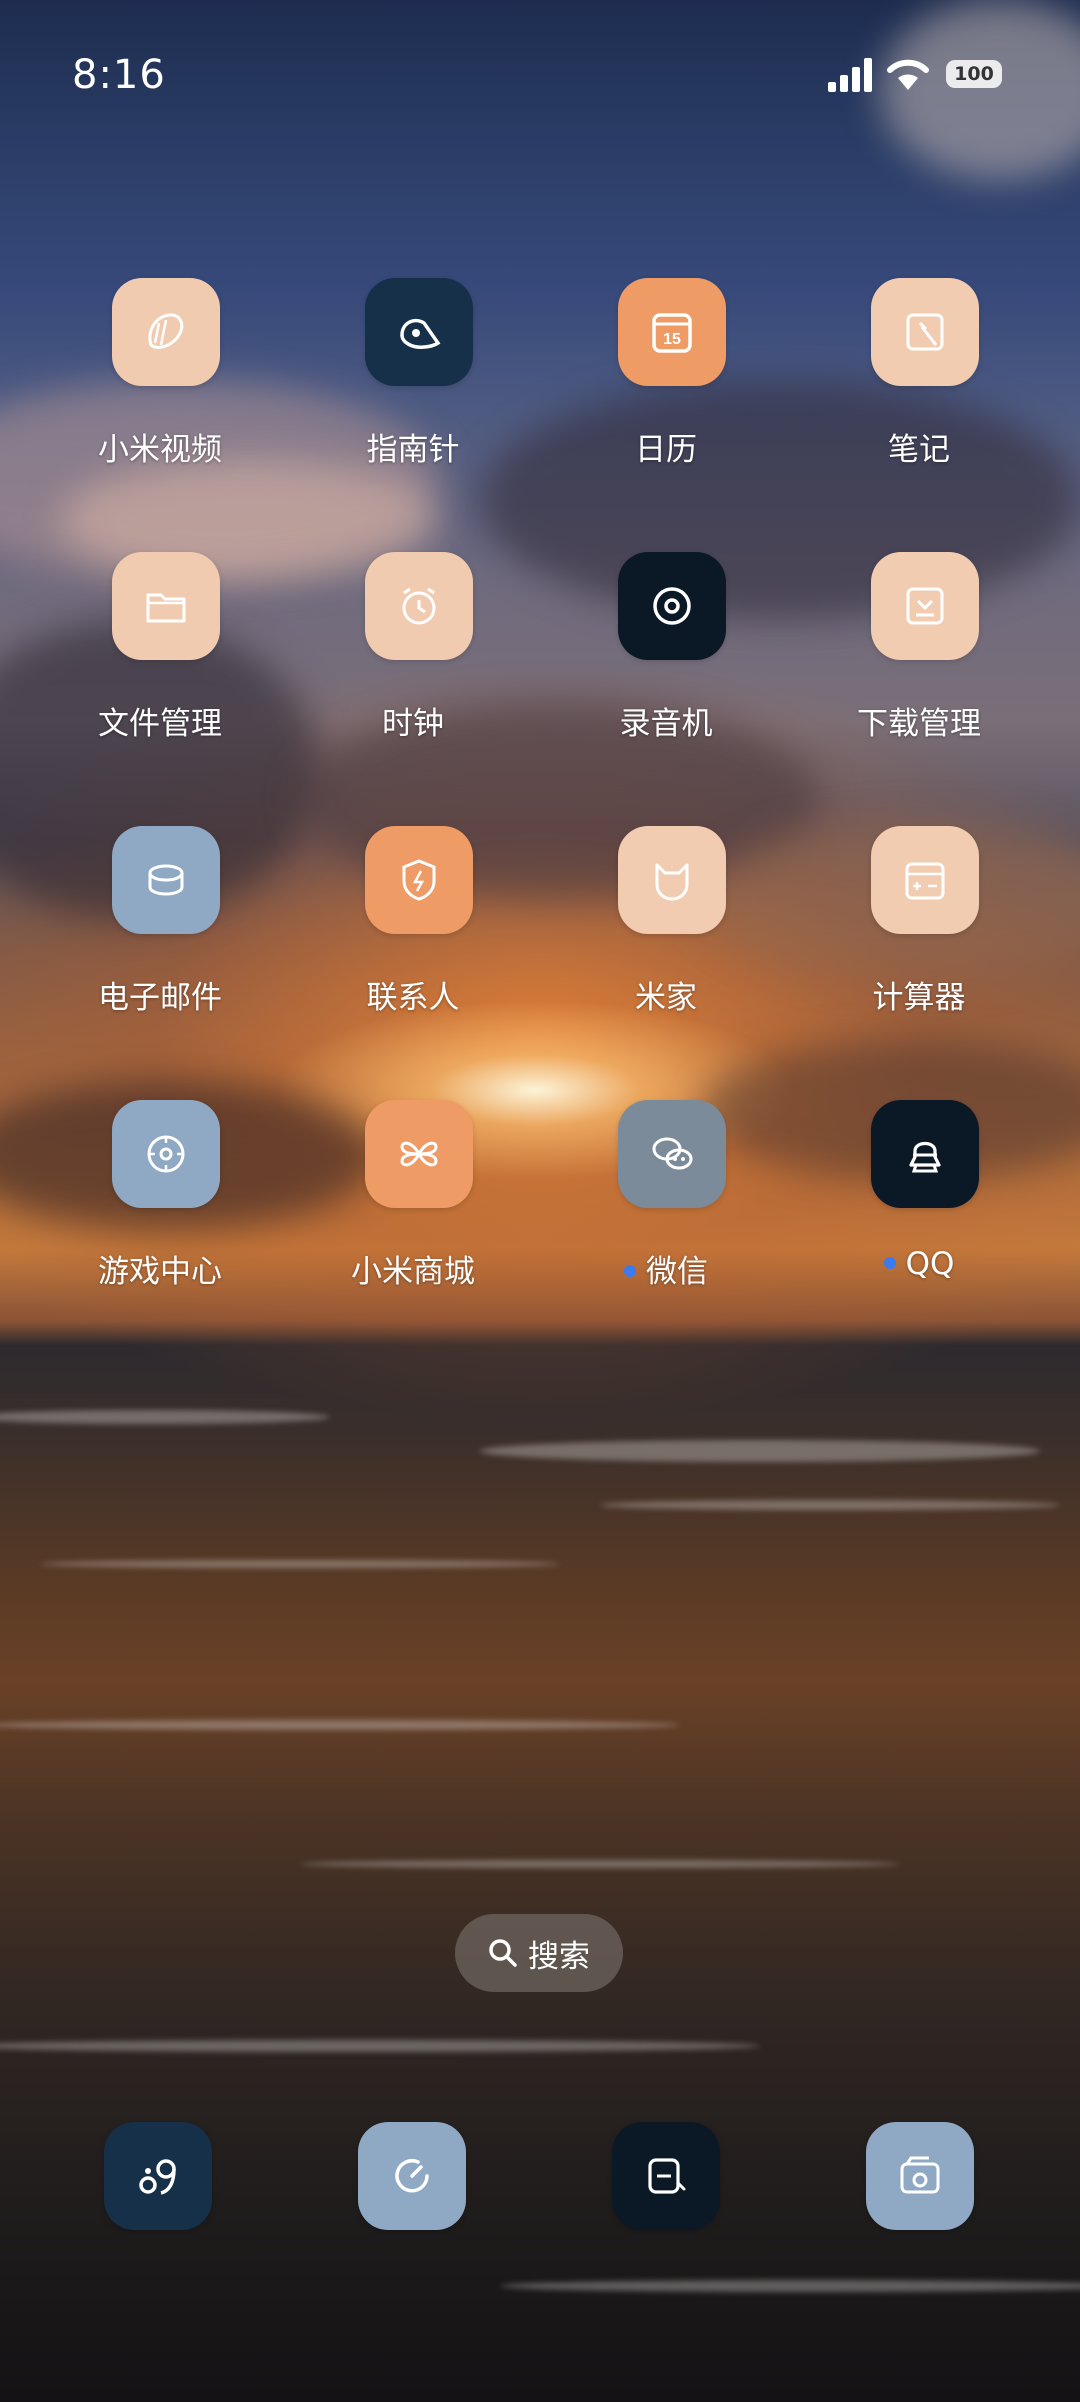 The height and width of the screenshot is (2402, 1080). Describe the element at coordinates (666, 941) in the screenshot. I see `app-mijia: 米家` at that location.